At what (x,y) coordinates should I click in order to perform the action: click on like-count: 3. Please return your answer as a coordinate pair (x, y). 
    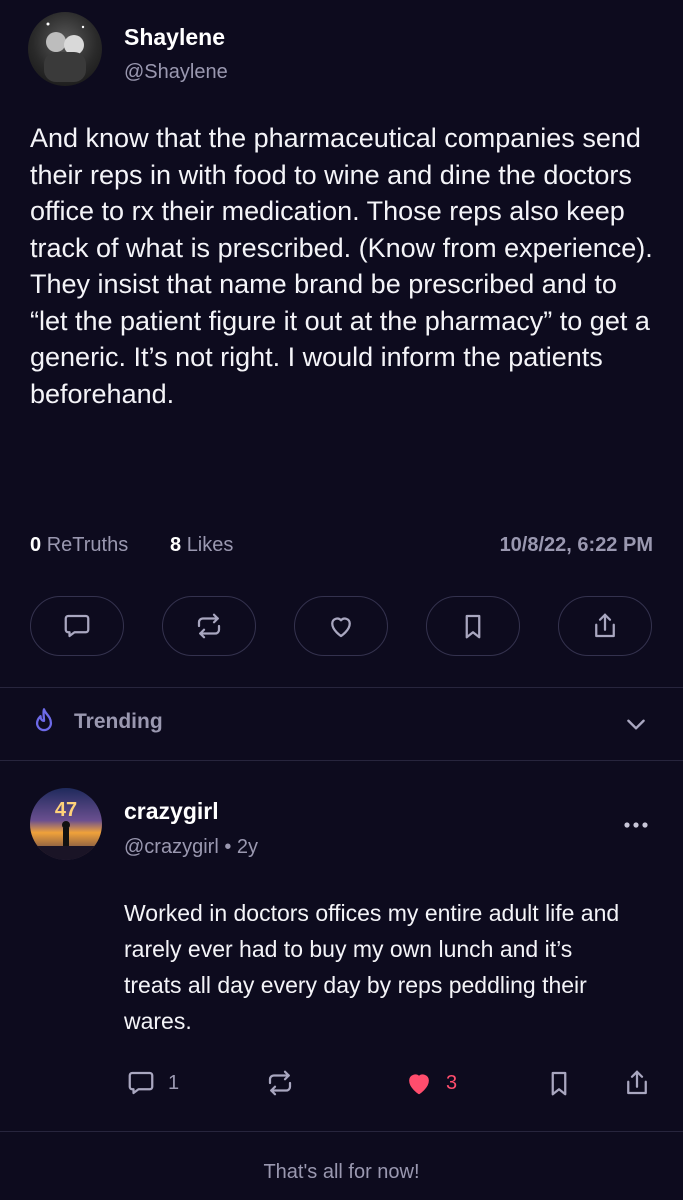
    Looking at the image, I should click on (452, 1082).